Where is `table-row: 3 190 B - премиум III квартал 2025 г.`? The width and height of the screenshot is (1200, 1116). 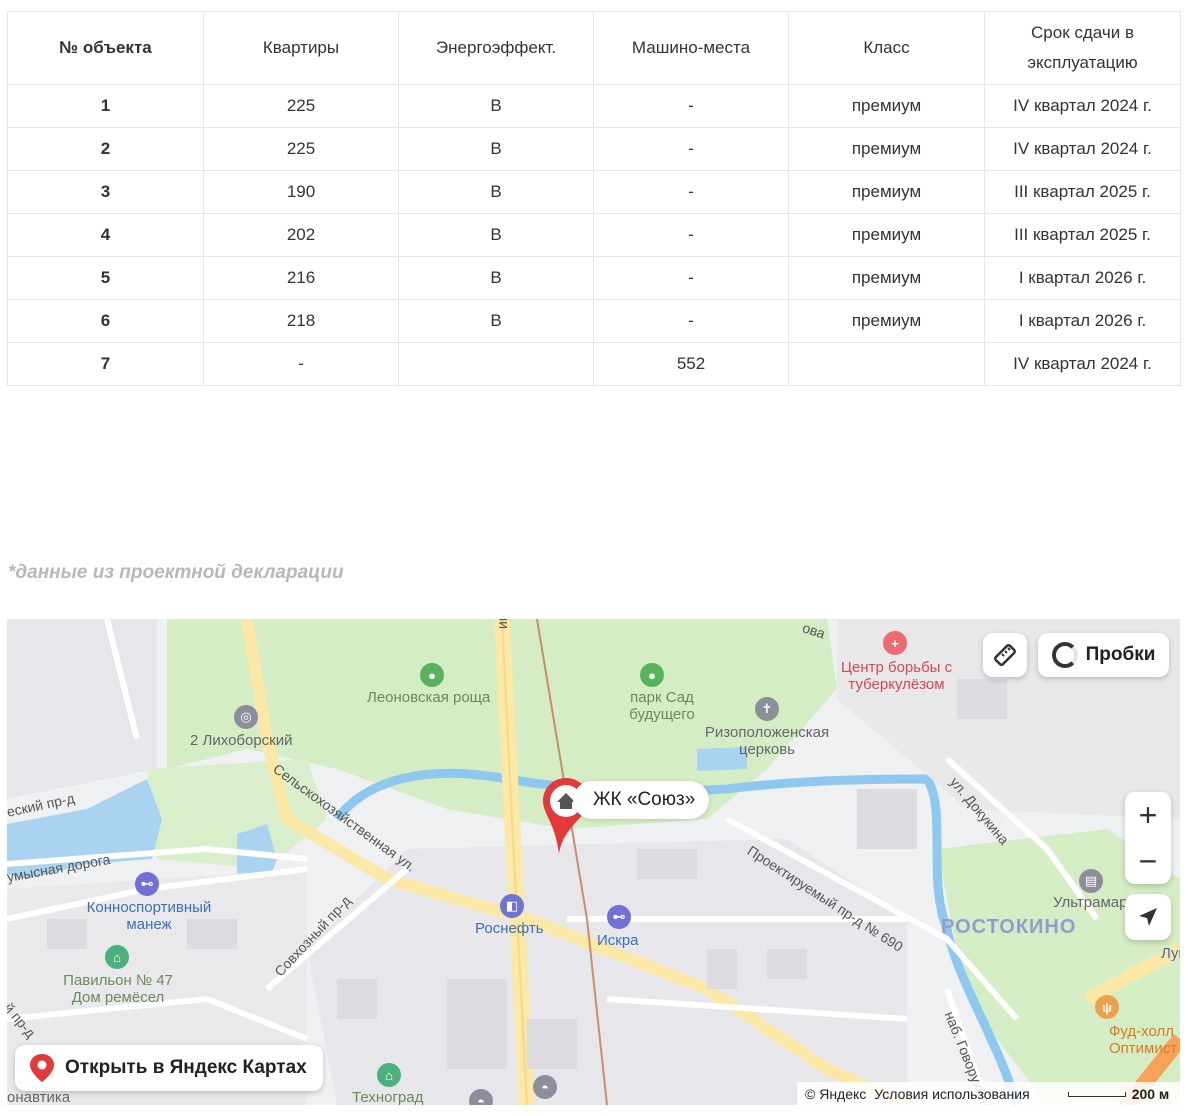 table-row: 3 190 B - премиум III квартал 2025 г. is located at coordinates (594, 192).